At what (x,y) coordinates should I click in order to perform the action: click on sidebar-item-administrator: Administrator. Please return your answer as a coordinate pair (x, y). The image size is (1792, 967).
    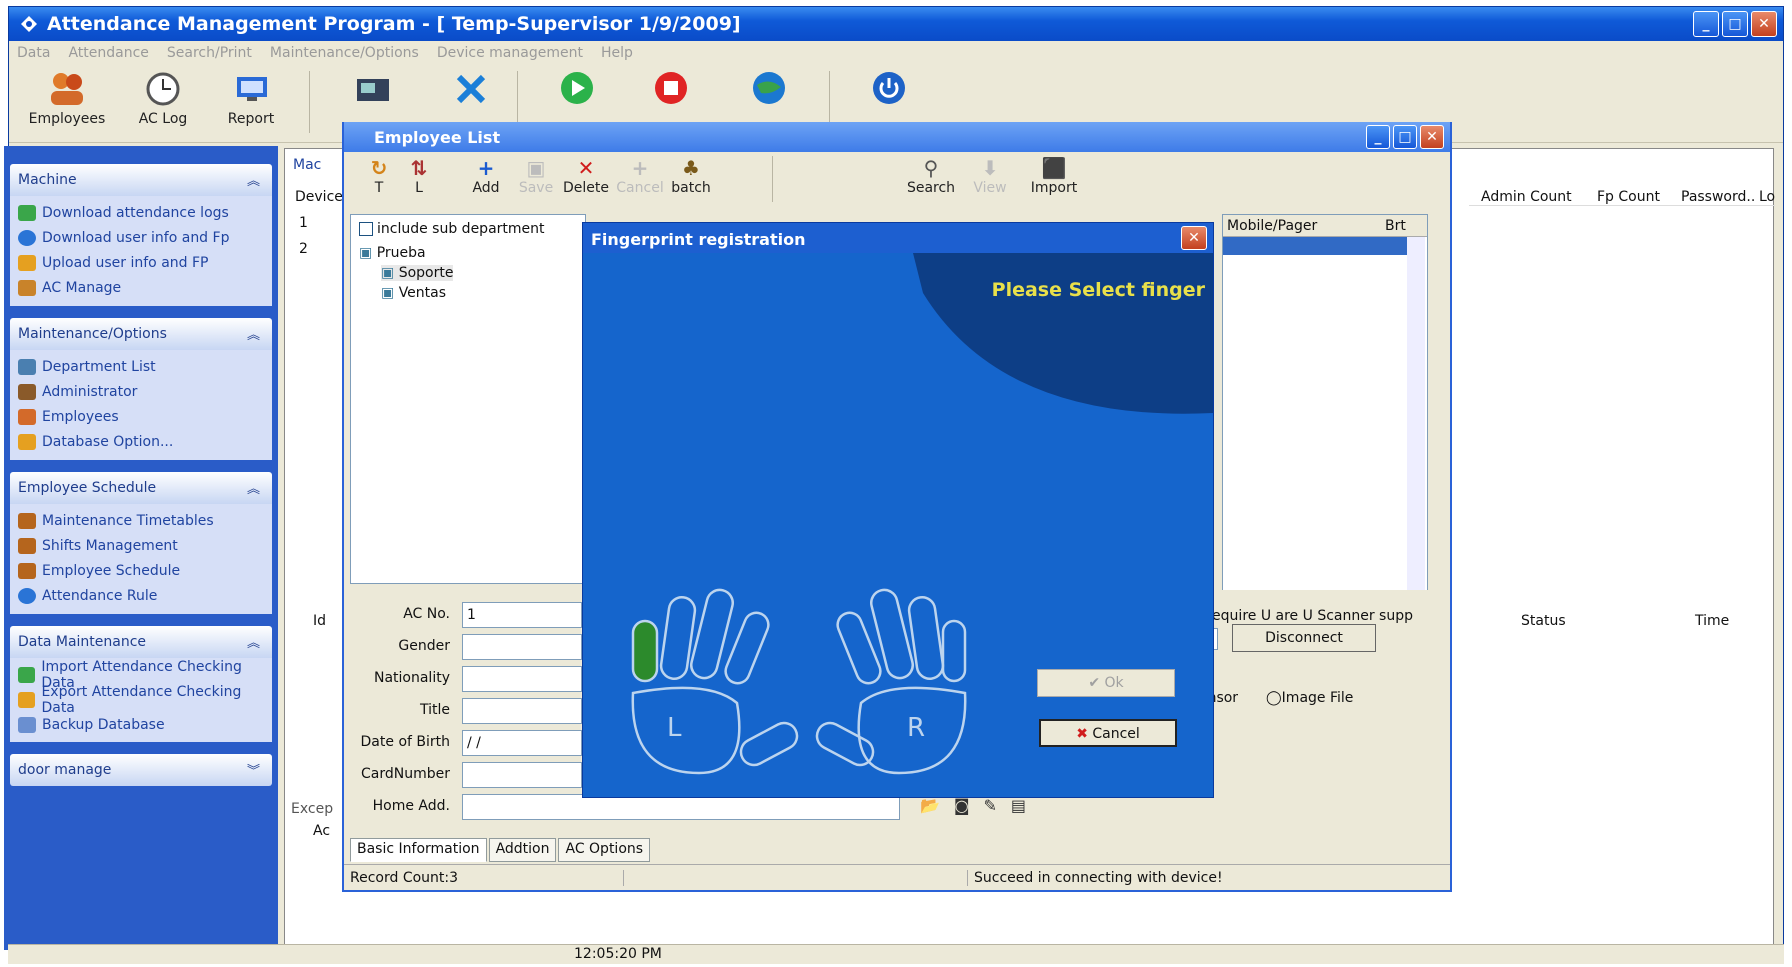
    Looking at the image, I should click on (145, 391).